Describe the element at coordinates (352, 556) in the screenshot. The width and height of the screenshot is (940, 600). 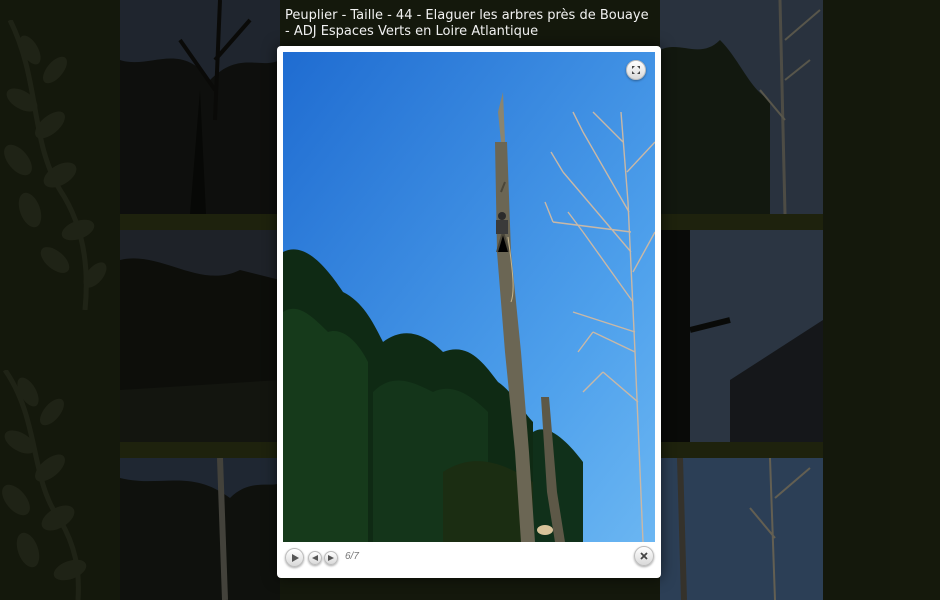
I see `image-counter: 6/7` at that location.